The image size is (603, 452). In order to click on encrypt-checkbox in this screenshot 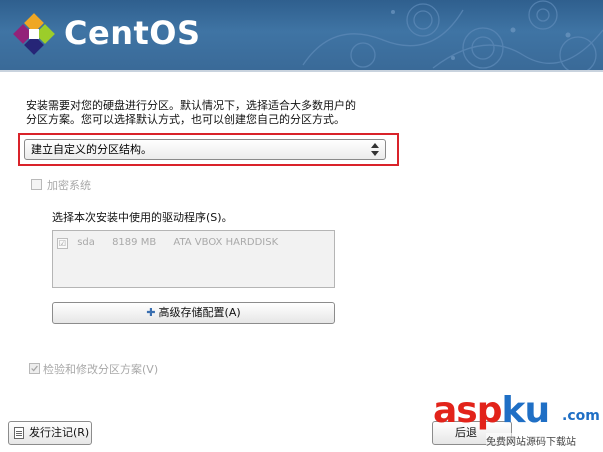, I will do `click(36, 184)`.